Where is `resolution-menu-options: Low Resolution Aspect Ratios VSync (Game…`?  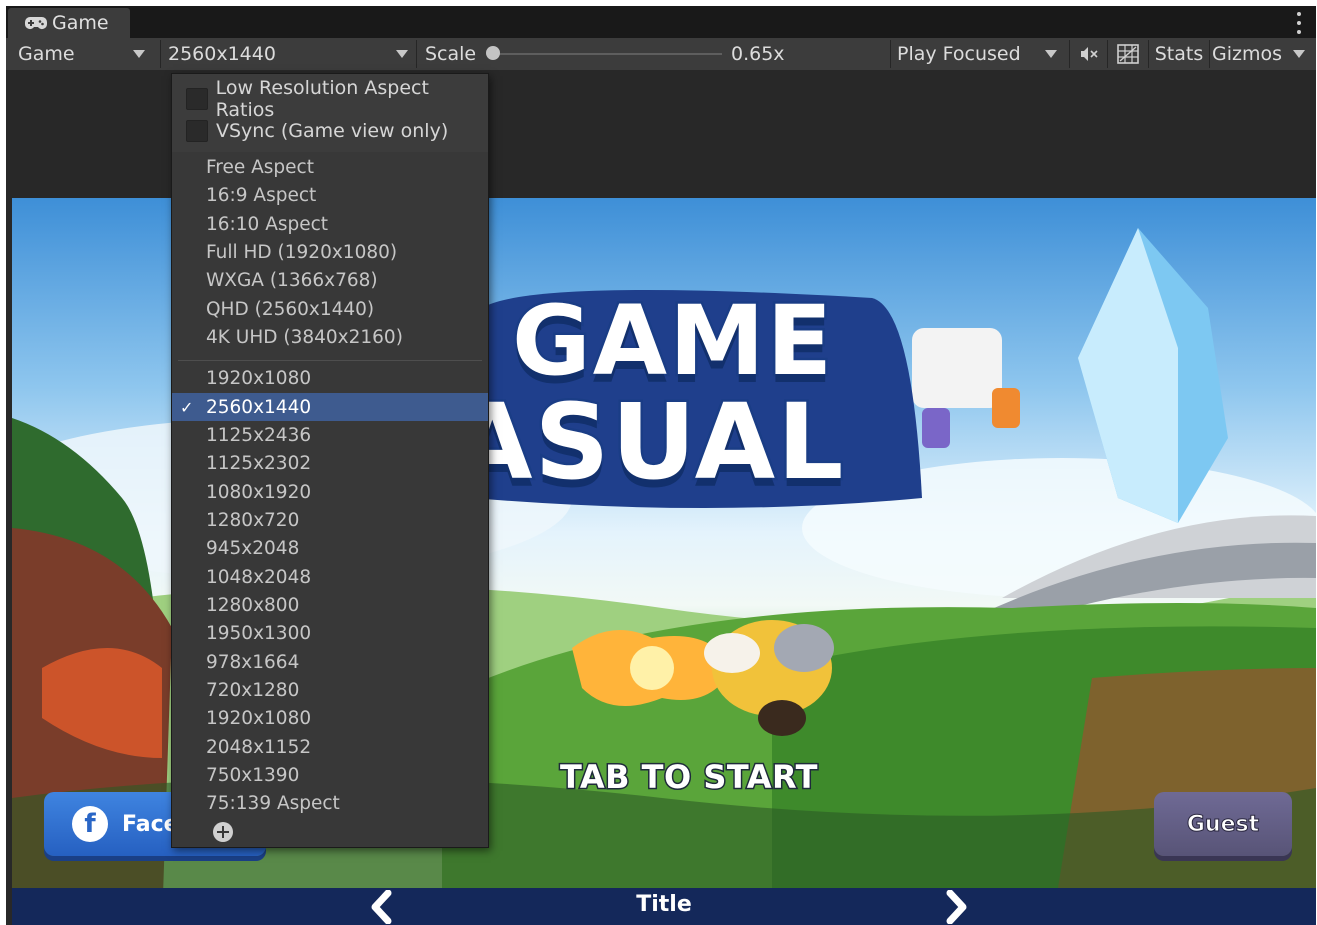 resolution-menu-options: Low Resolution Aspect Ratios VSync (Game… is located at coordinates (330, 113).